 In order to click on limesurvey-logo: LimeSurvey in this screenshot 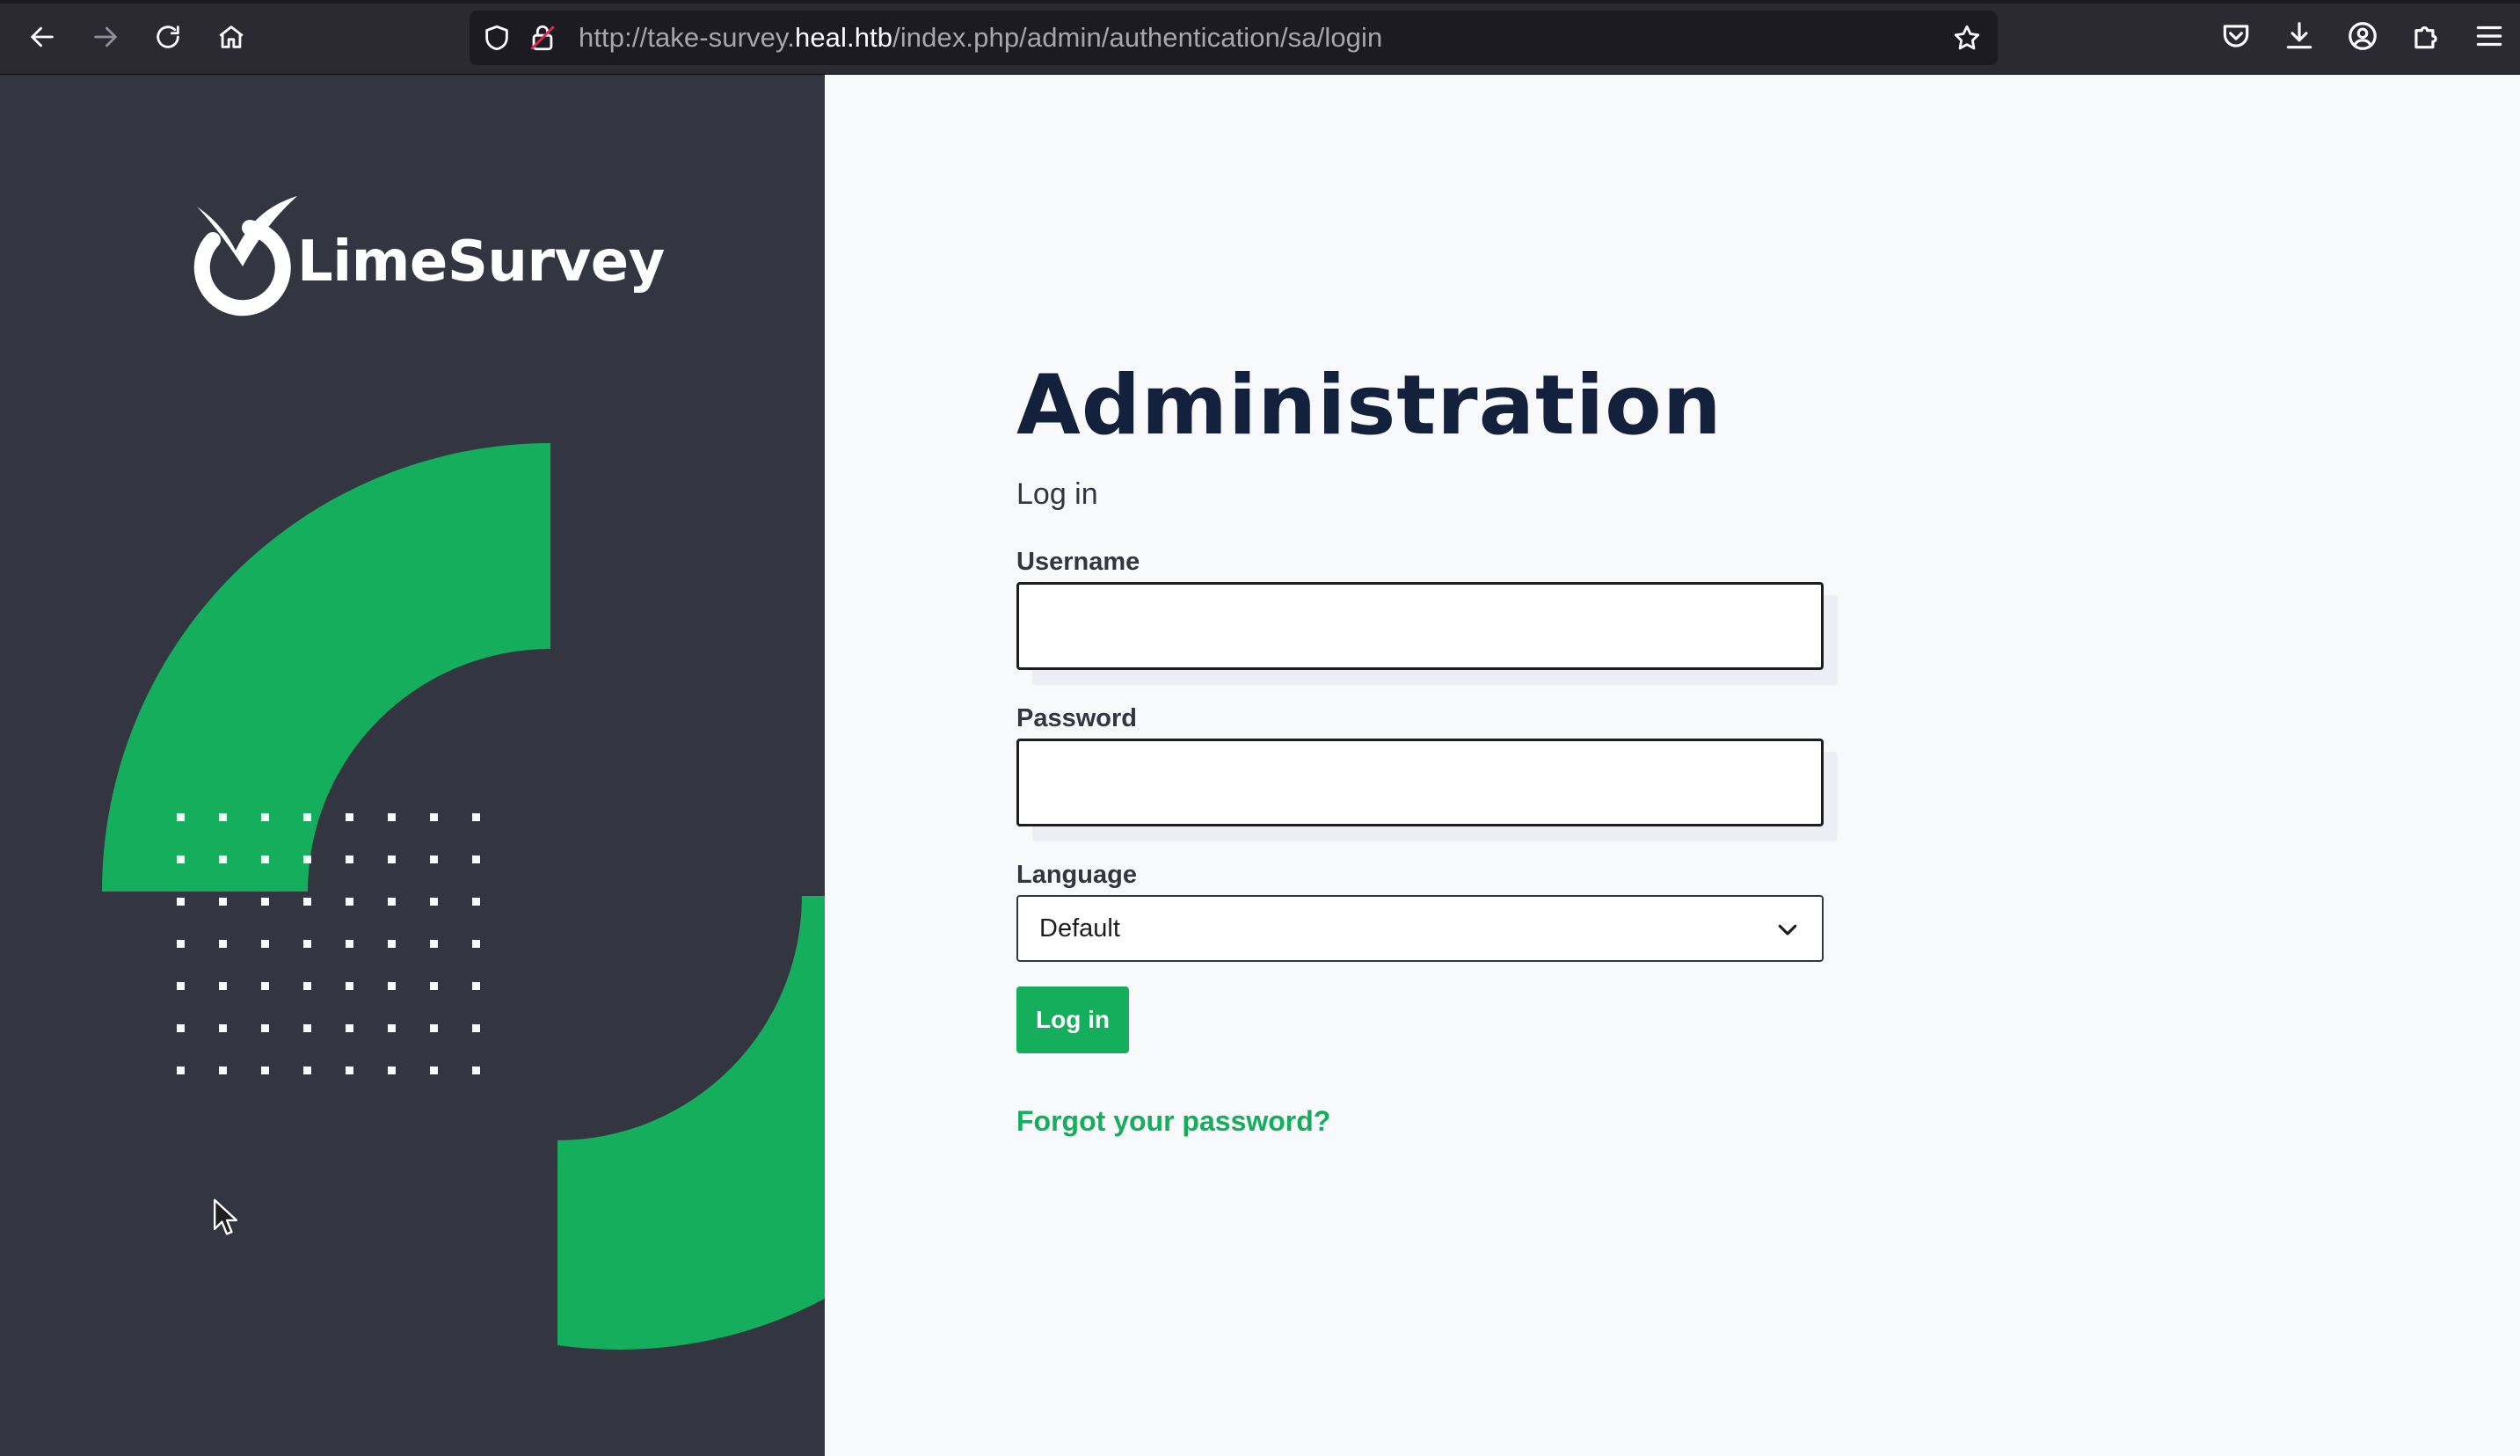, I will do `click(426, 255)`.